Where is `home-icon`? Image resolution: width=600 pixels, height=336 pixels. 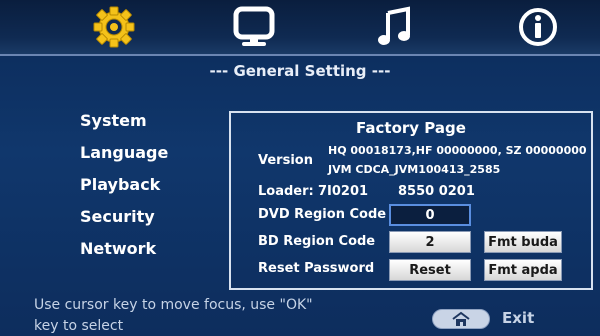
home-icon is located at coordinates (461, 318).